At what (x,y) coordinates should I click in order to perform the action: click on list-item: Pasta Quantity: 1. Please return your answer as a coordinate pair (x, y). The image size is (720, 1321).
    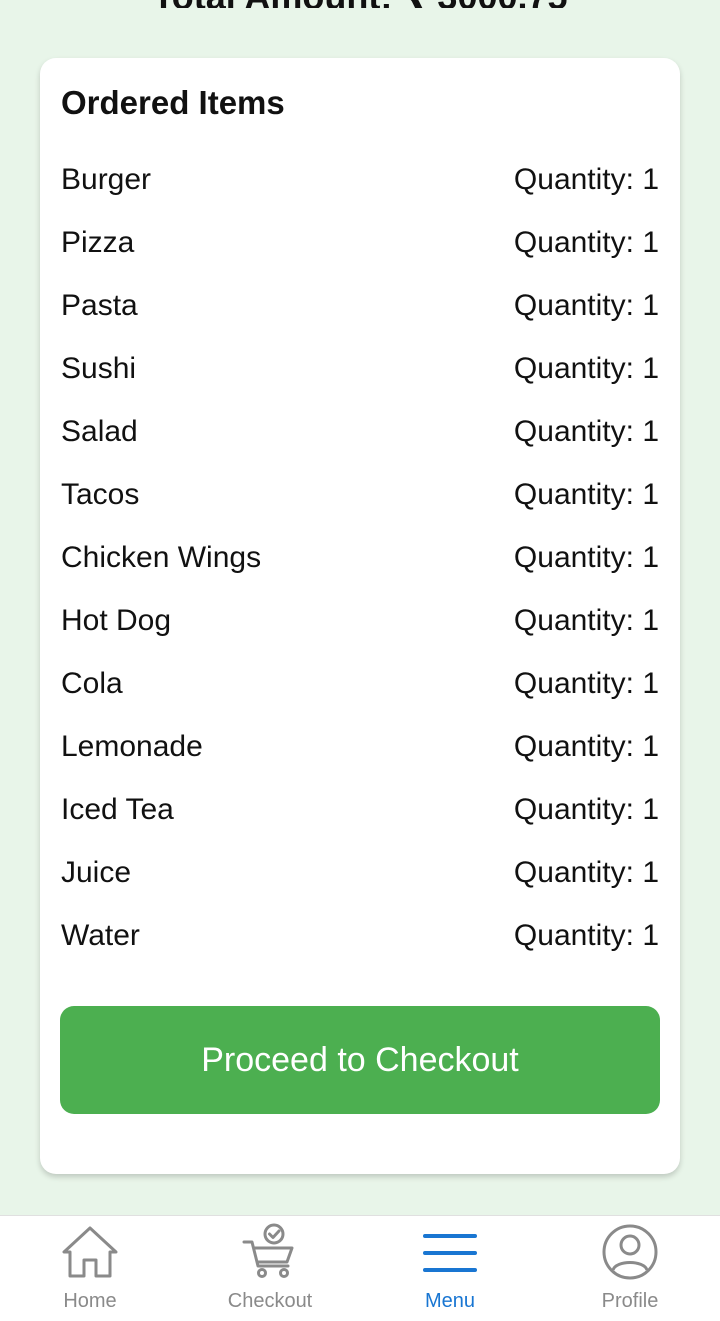
    Looking at the image, I should click on (360, 317).